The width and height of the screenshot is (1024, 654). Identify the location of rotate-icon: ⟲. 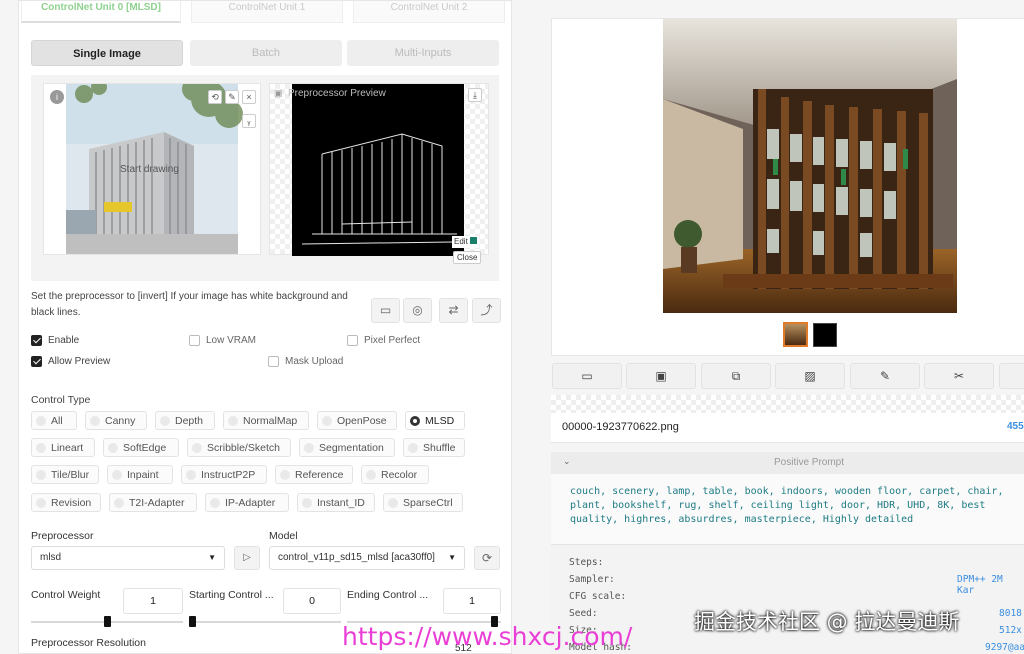
(215, 97).